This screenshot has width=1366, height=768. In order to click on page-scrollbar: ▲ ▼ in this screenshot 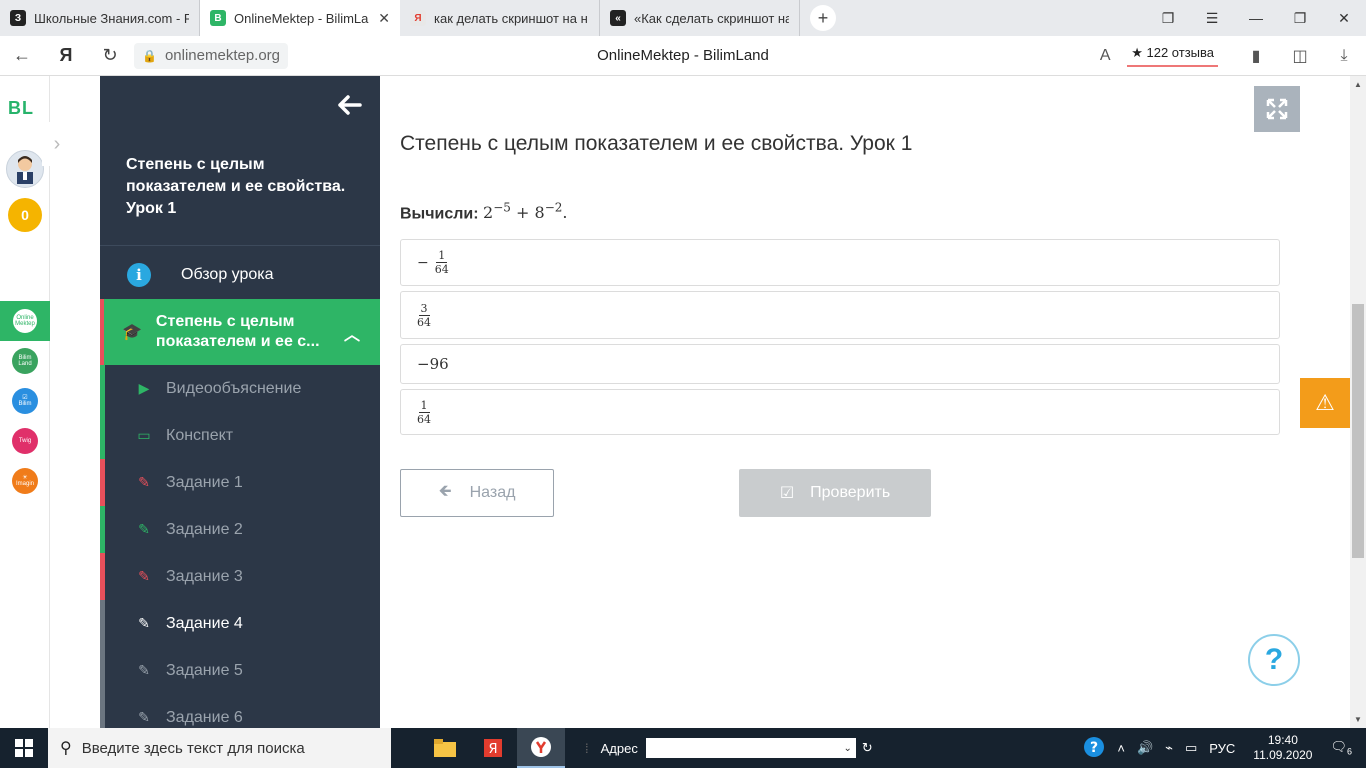, I will do `click(1358, 402)`.